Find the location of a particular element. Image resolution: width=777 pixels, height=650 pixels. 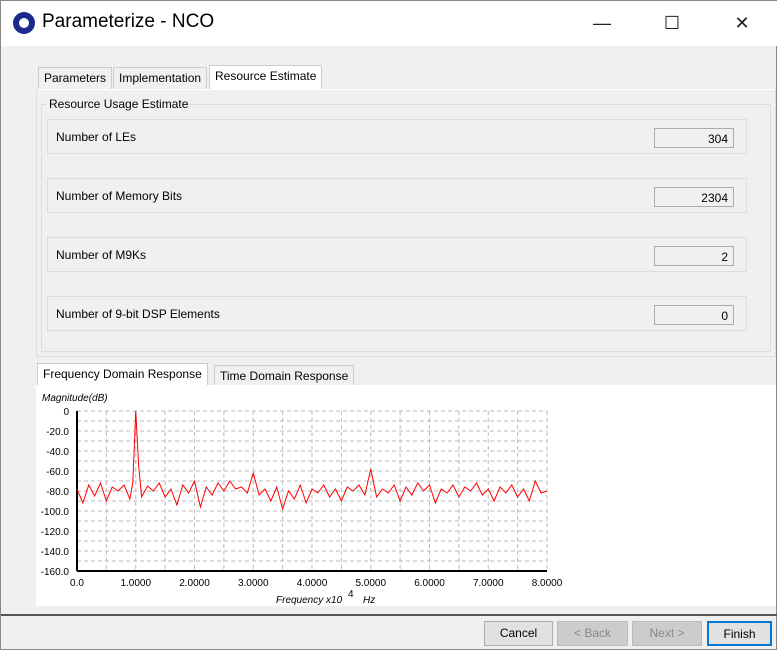

y-tick-label: -120.0 is located at coordinates (55, 532).